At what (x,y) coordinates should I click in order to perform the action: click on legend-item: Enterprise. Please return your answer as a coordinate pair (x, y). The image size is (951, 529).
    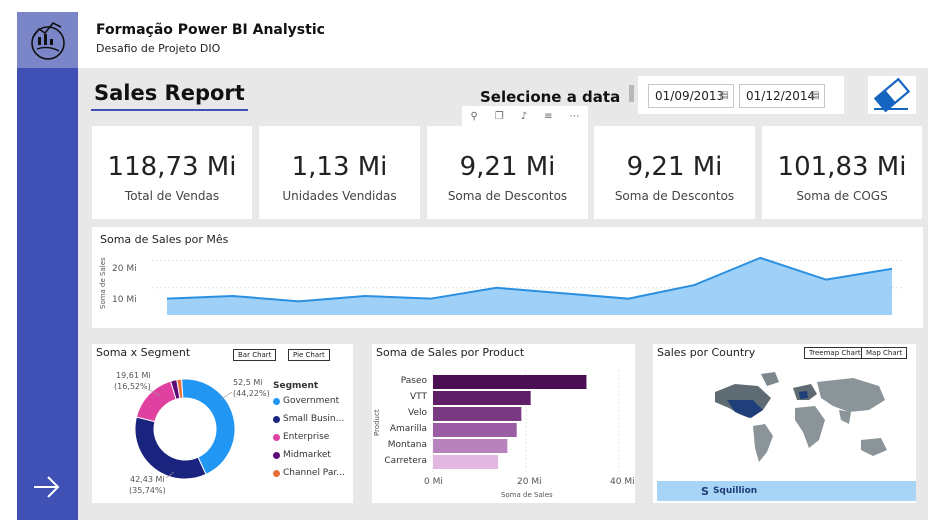
    Looking at the image, I should click on (301, 437).